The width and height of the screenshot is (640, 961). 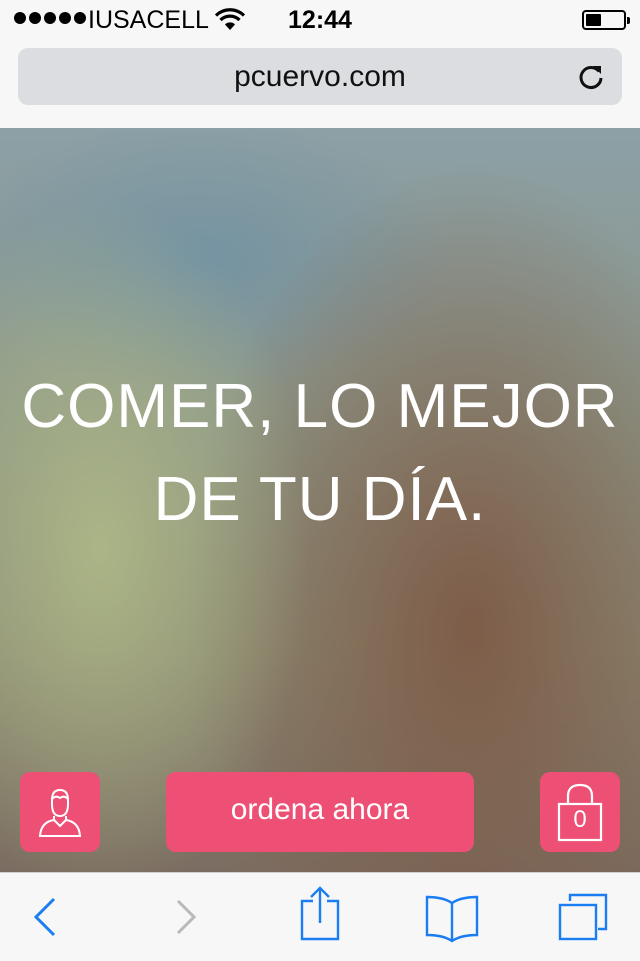 I want to click on status-bar: IUSACELL 12:44, so click(x=320, y=20).